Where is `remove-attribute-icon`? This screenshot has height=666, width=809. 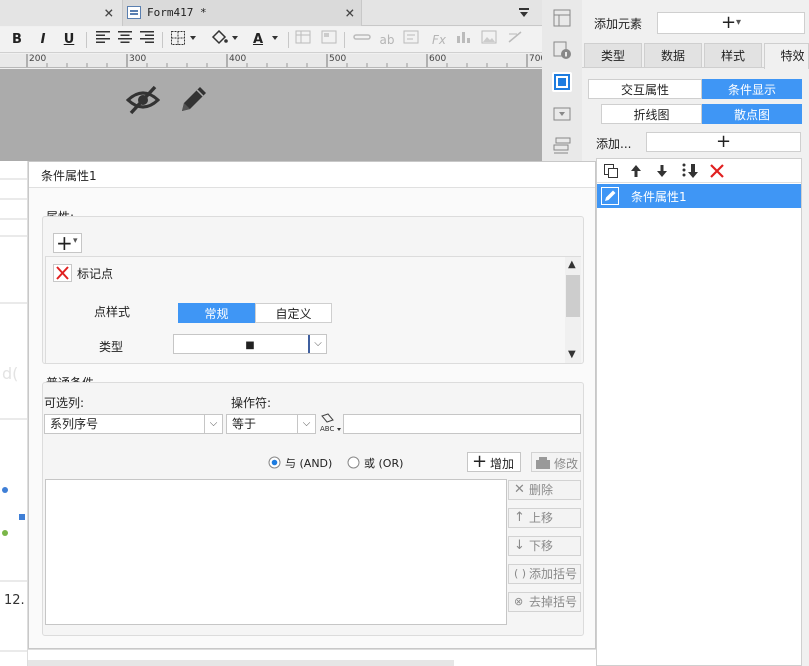
remove-attribute-icon is located at coordinates (62, 273).